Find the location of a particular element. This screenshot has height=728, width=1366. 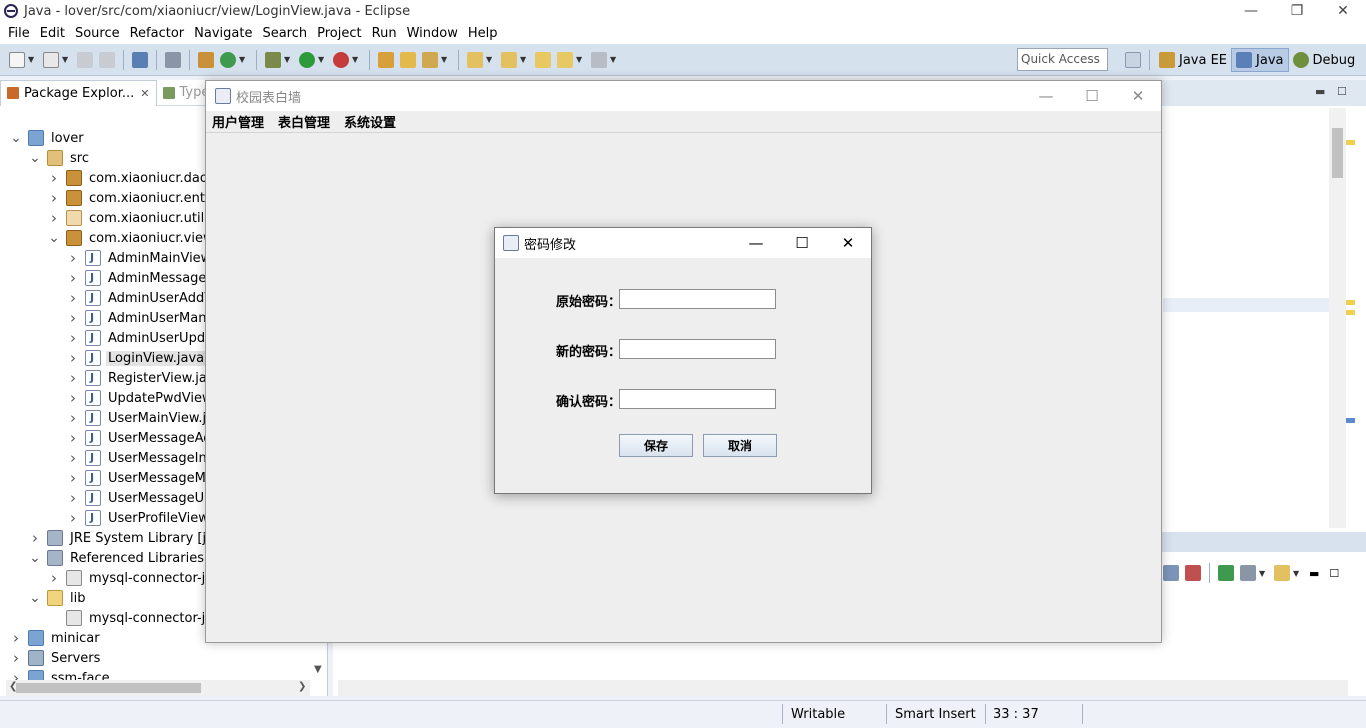

restore-button: ❐ is located at coordinates (1297, 11).